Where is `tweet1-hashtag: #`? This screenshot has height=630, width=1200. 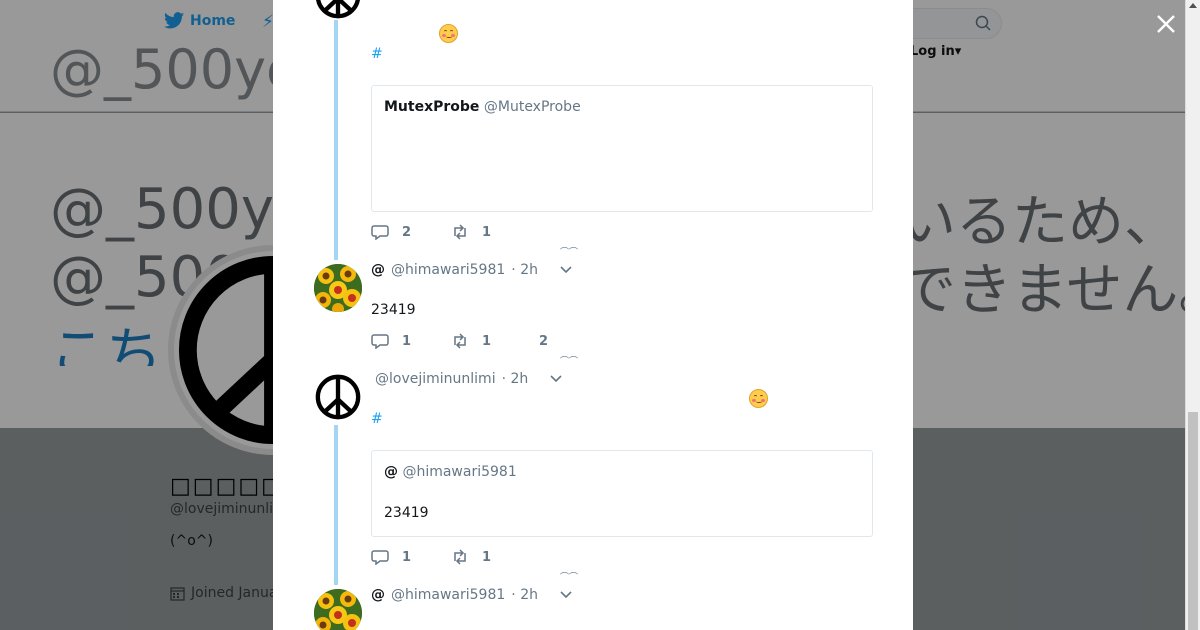
tweet1-hashtag: # is located at coordinates (377, 54).